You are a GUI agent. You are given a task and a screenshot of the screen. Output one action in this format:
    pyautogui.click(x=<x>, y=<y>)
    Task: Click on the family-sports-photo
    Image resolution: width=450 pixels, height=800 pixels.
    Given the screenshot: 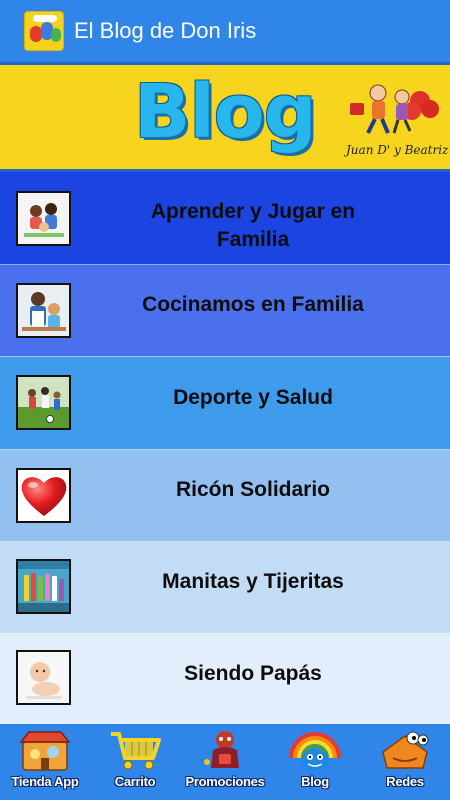 What is the action you would take?
    pyautogui.click(x=43, y=402)
    